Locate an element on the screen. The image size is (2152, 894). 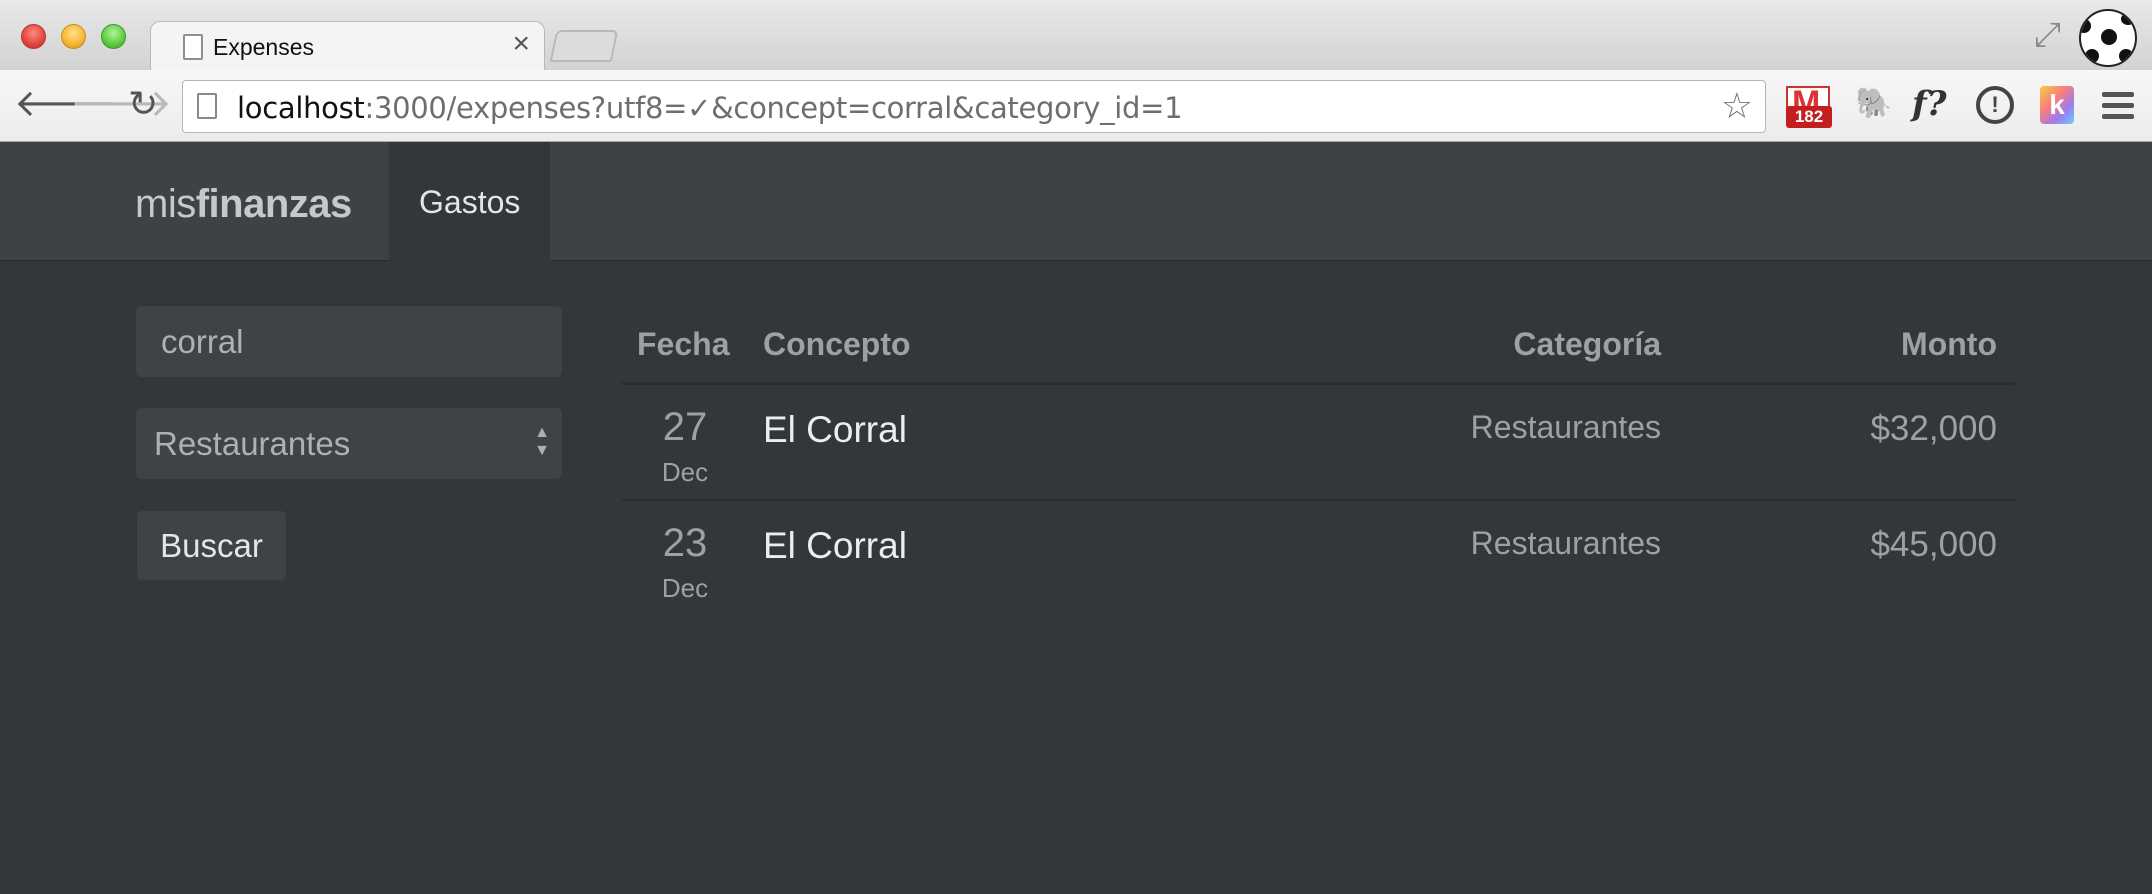
category-select-value: Restaurantes is located at coordinates (252, 443).